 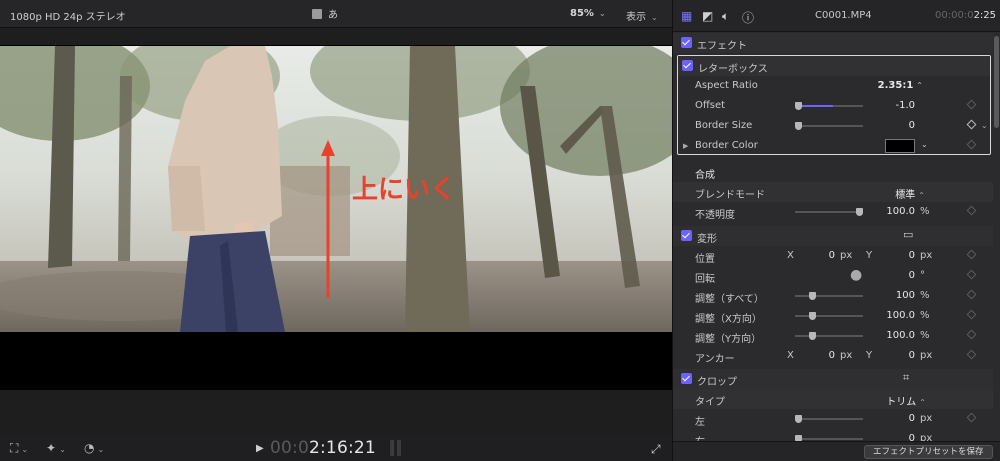 I want to click on viewer-toolbar: 1080p HD 24p ステレオ あ 85% ⌄ 表示 ⌄, so click(x=336, y=14).